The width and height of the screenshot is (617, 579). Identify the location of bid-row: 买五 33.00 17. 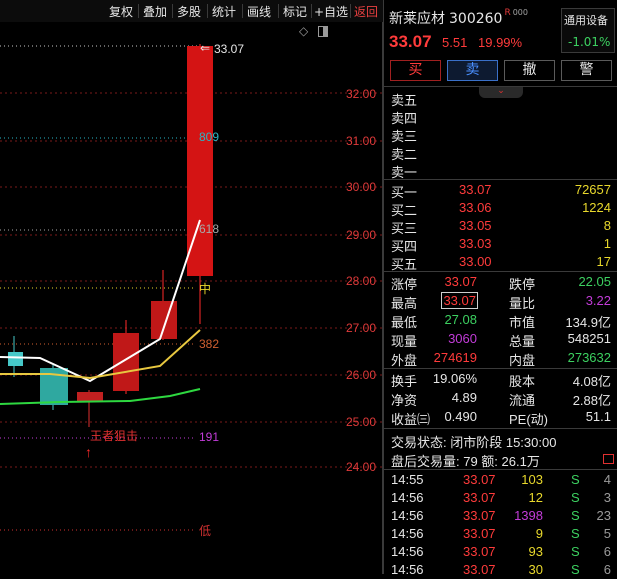
(501, 263).